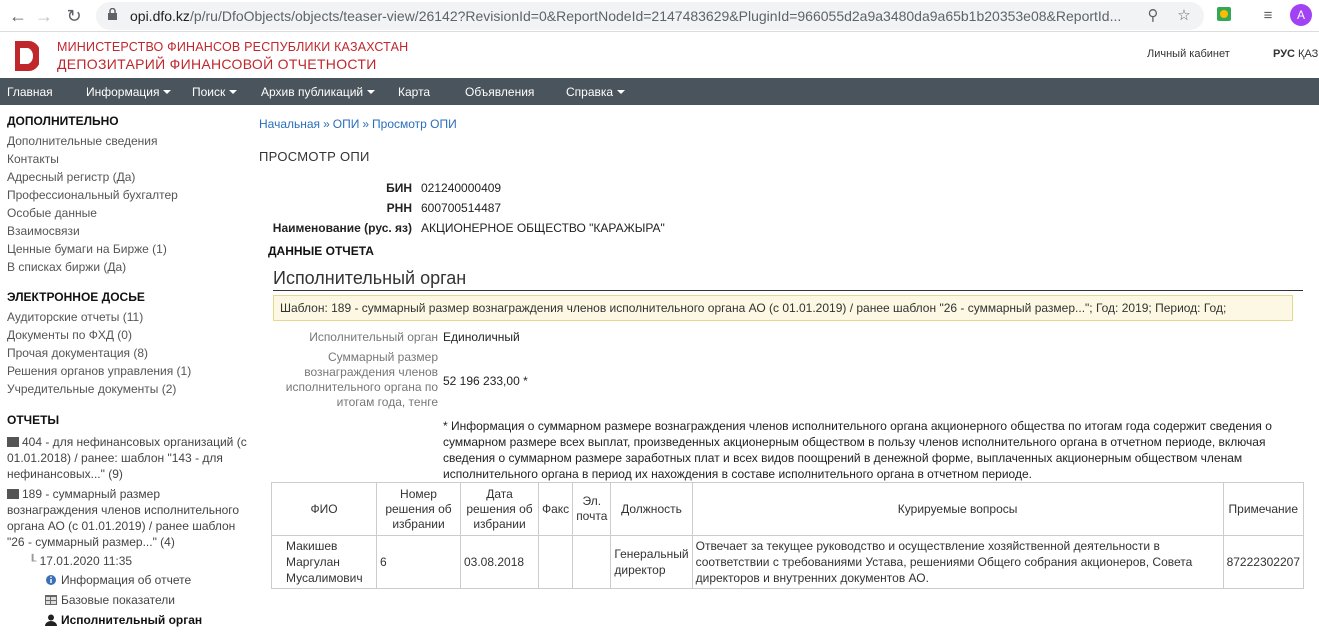 This screenshot has height=636, width=1319. What do you see at coordinates (418, 509) in the screenshot?
I see `col-header-decision-number: Номер решения об избрании` at bounding box center [418, 509].